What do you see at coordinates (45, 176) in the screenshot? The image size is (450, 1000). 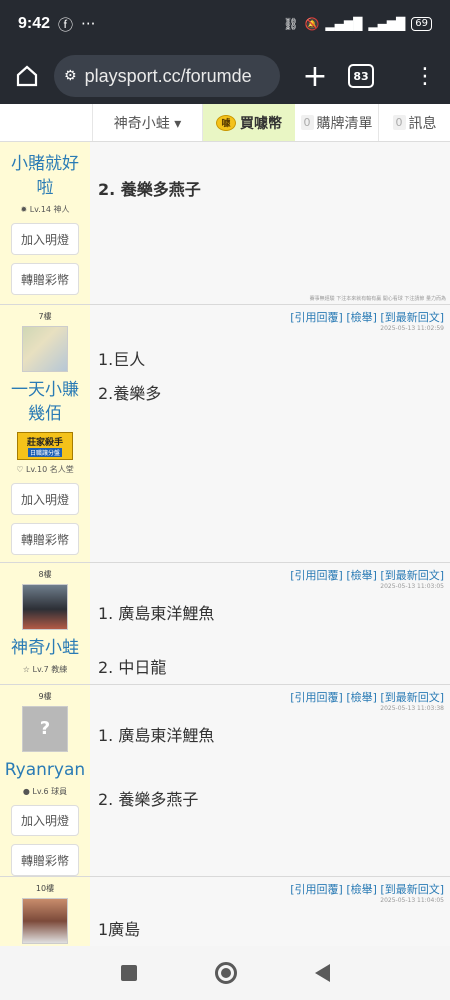 I see `username: 小賭就好啦` at bounding box center [45, 176].